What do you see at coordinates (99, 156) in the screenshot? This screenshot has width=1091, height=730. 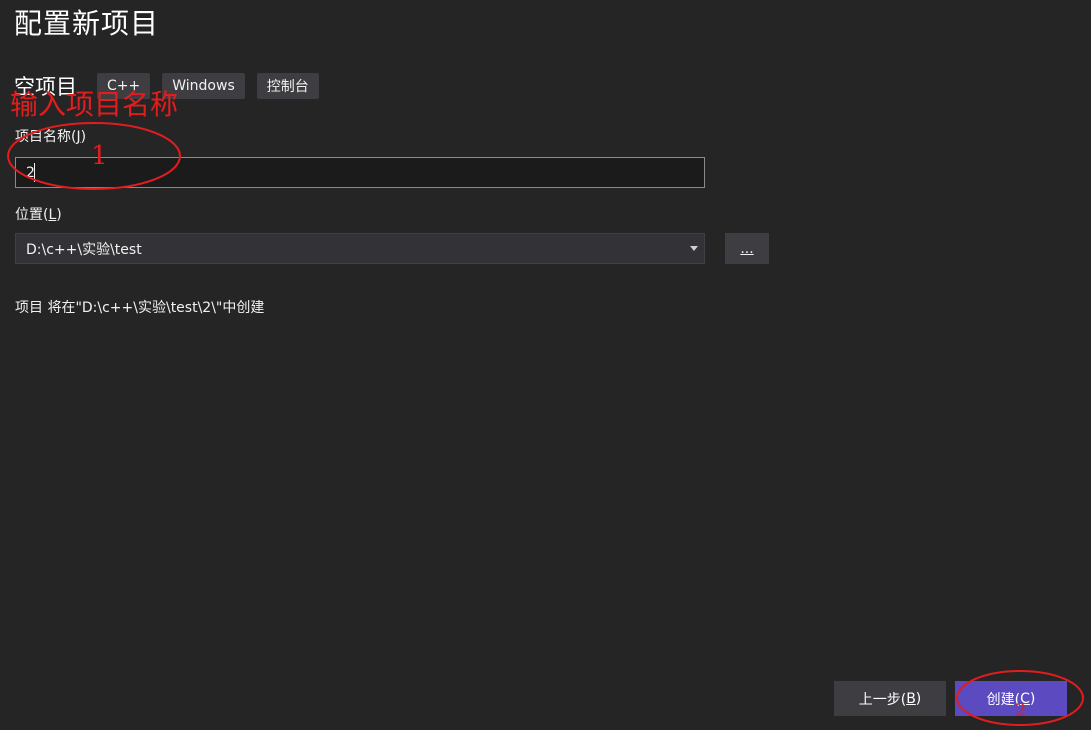 I see `annotation-step-1: 1` at bounding box center [99, 156].